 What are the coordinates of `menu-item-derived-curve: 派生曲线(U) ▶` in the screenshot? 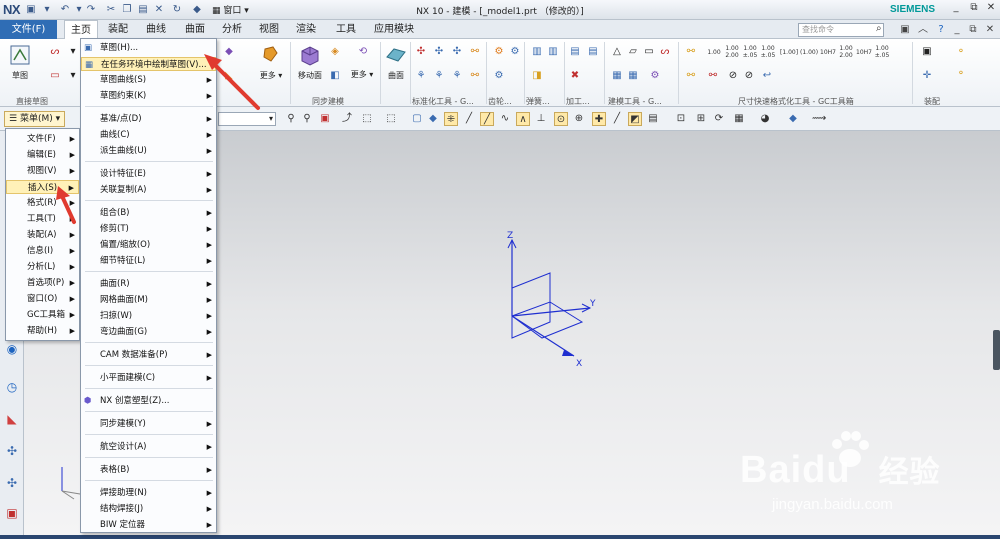 It's located at (148, 151).